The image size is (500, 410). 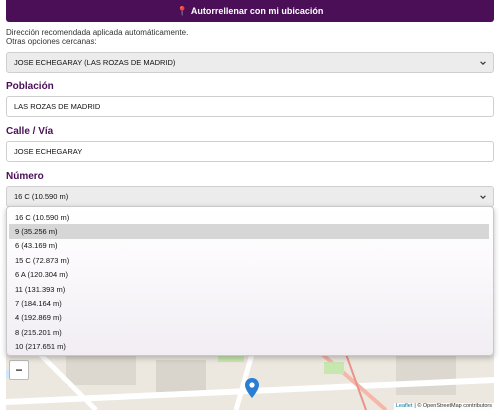 What do you see at coordinates (249, 303) in the screenshot?
I see `numero-option: 7 (184.164 m)` at bounding box center [249, 303].